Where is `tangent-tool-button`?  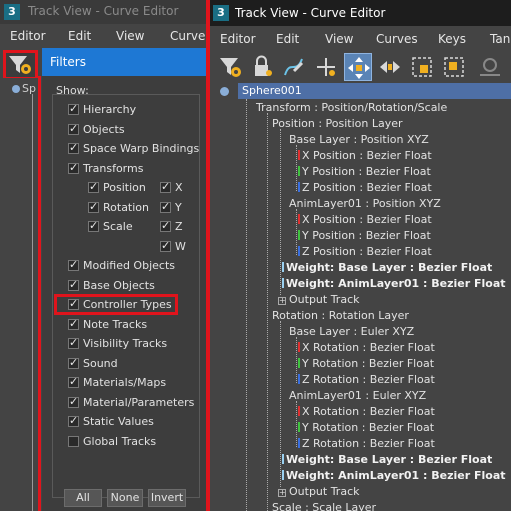
tangent-tool-button is located at coordinates (490, 67).